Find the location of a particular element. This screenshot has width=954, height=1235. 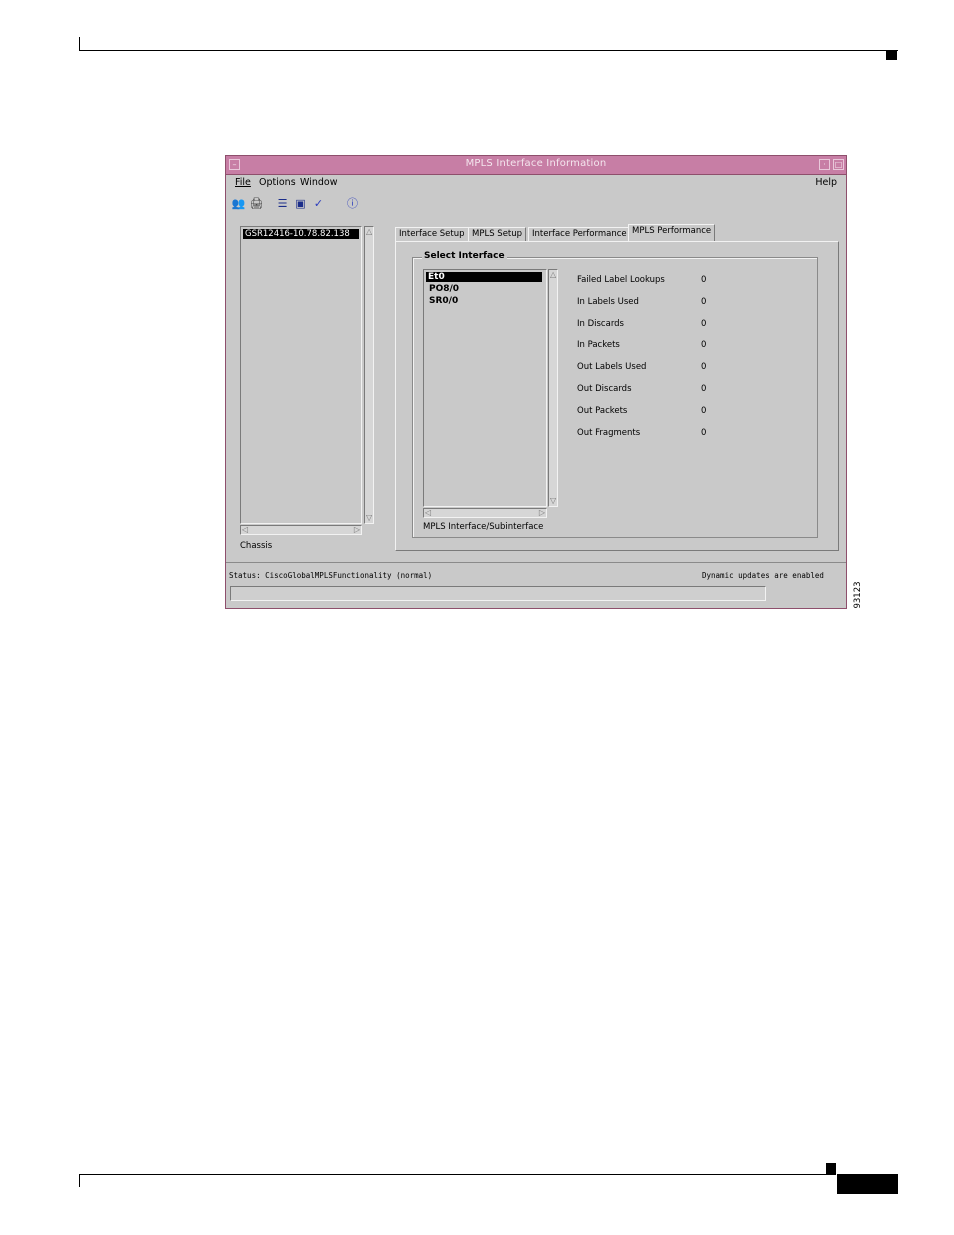

figure-number: 93123 is located at coordinates (858, 595).